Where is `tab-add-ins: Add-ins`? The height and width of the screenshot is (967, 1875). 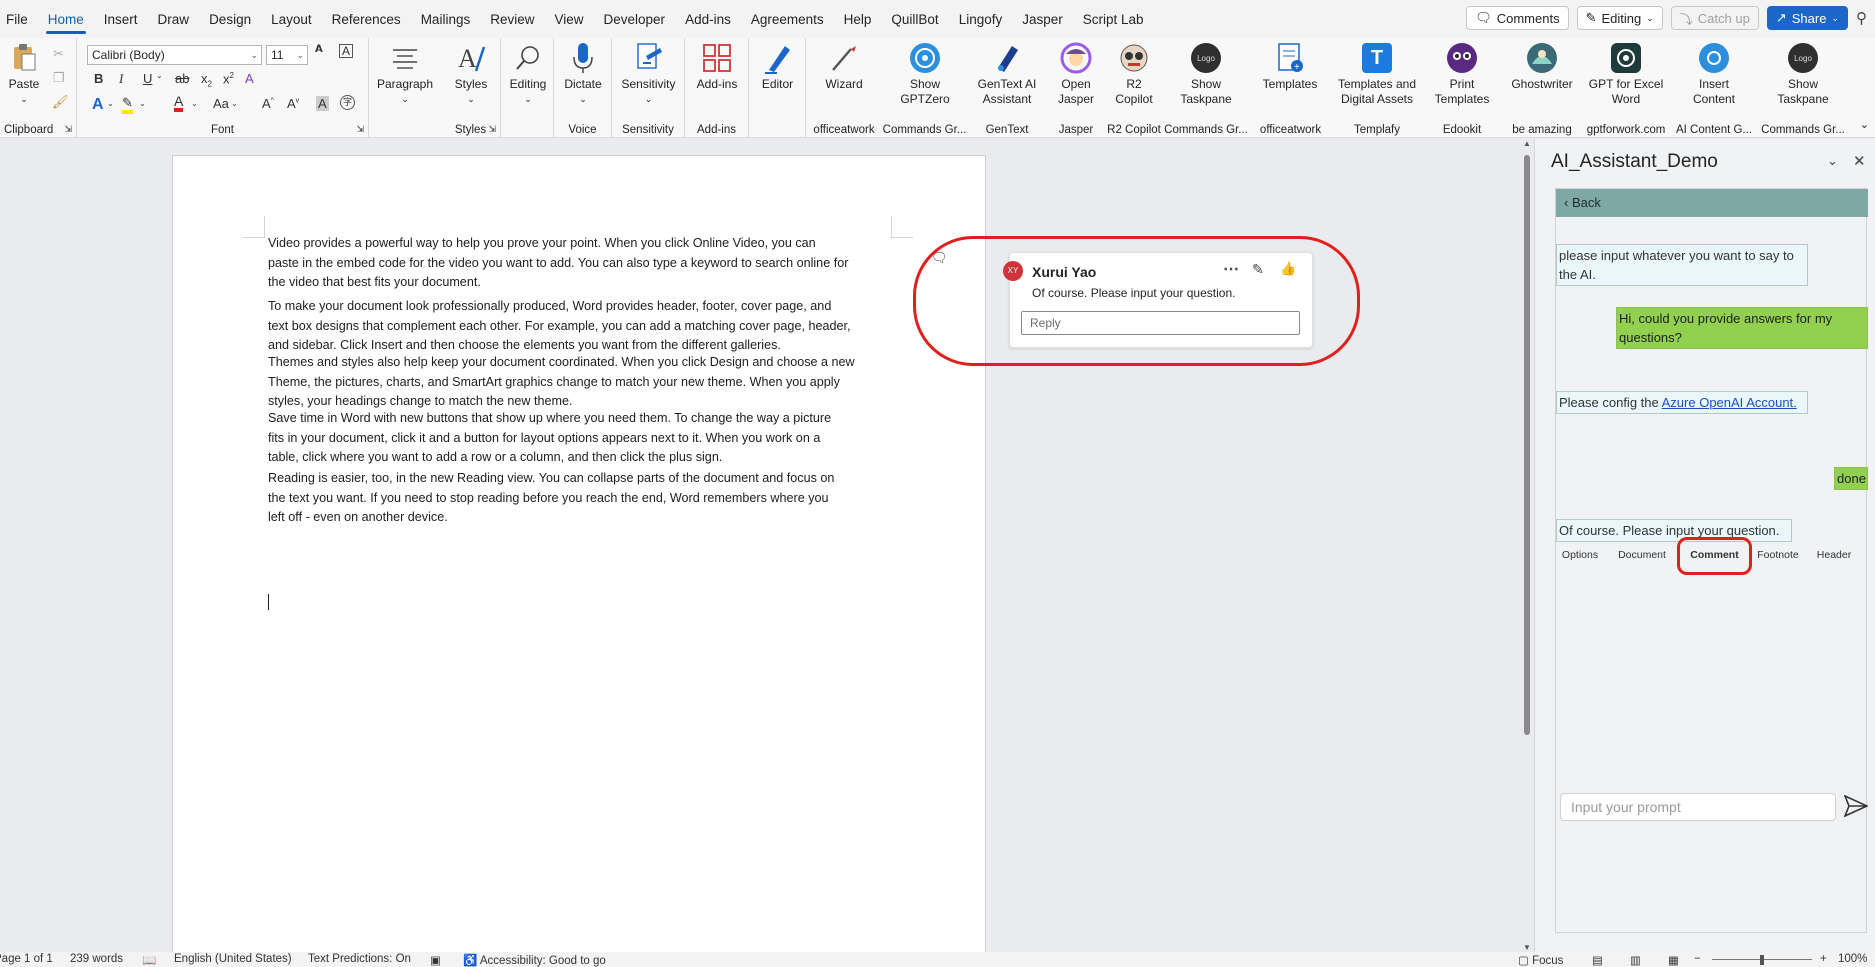 tab-add-ins: Add-ins is located at coordinates (708, 19).